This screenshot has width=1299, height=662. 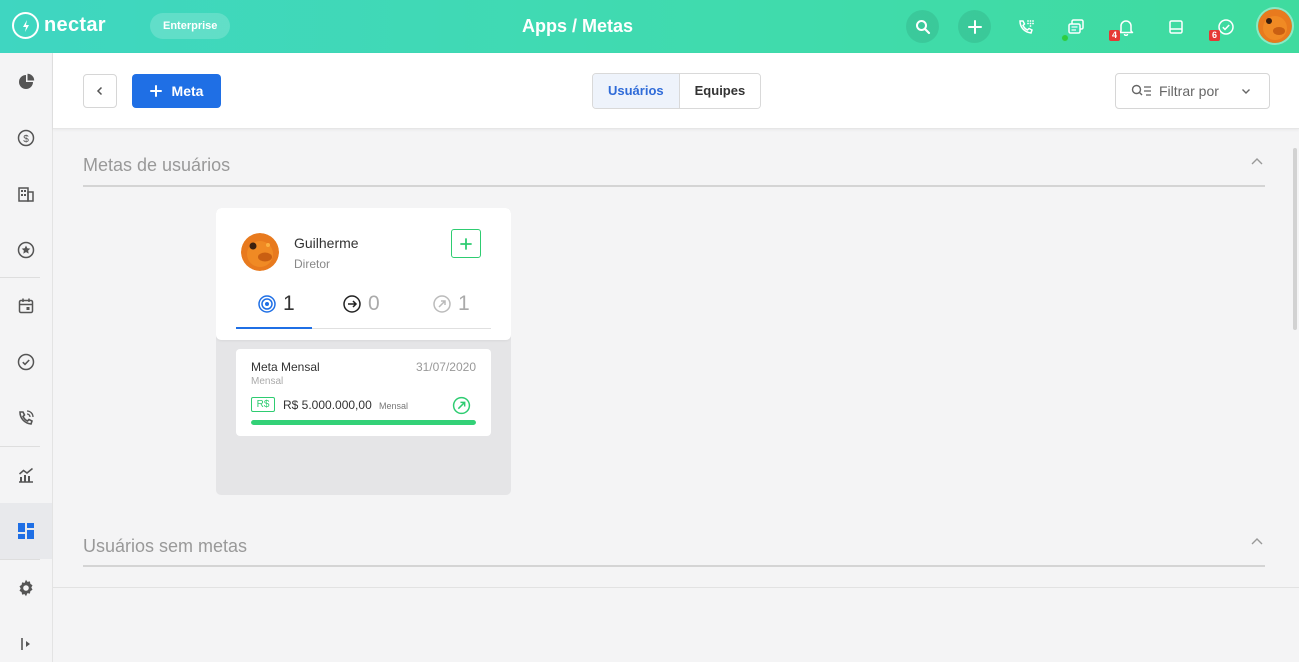 What do you see at coordinates (326, 243) in the screenshot?
I see `user-name: Guilherme` at bounding box center [326, 243].